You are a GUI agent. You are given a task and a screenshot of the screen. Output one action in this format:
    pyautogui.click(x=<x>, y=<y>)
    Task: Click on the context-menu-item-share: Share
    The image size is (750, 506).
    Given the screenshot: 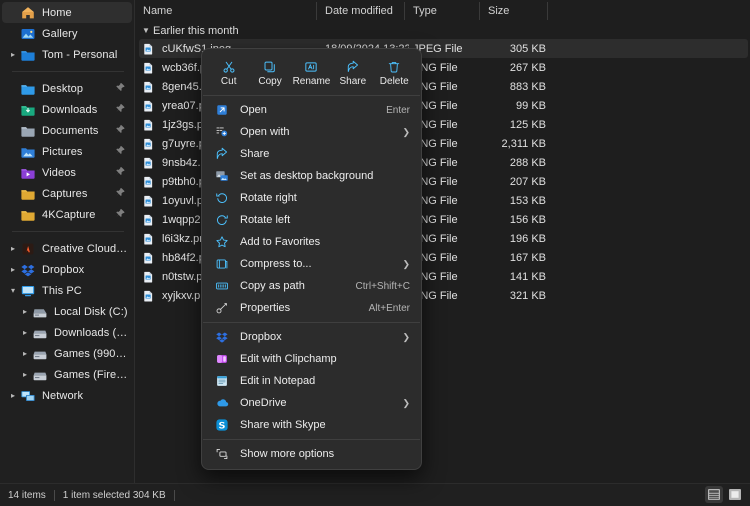 What is the action you would take?
    pyautogui.click(x=311, y=154)
    